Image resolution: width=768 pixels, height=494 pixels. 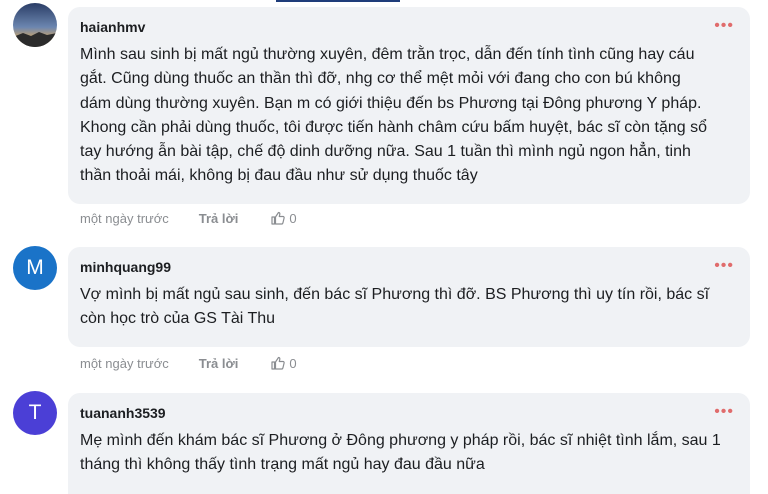 I want to click on comment-author: tuananh3539, so click(x=409, y=415).